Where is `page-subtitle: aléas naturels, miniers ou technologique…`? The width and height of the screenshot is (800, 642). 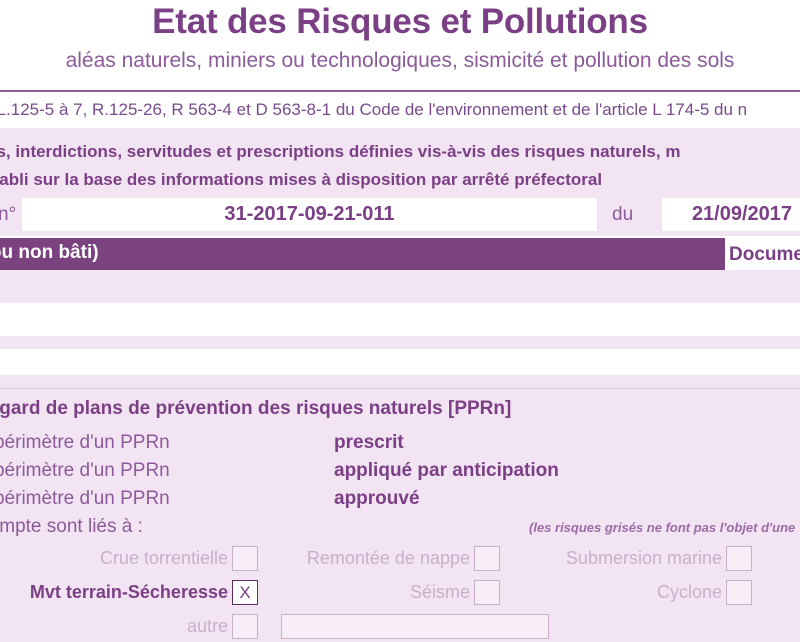 page-subtitle: aléas naturels, miniers ou technologique… is located at coordinates (400, 60).